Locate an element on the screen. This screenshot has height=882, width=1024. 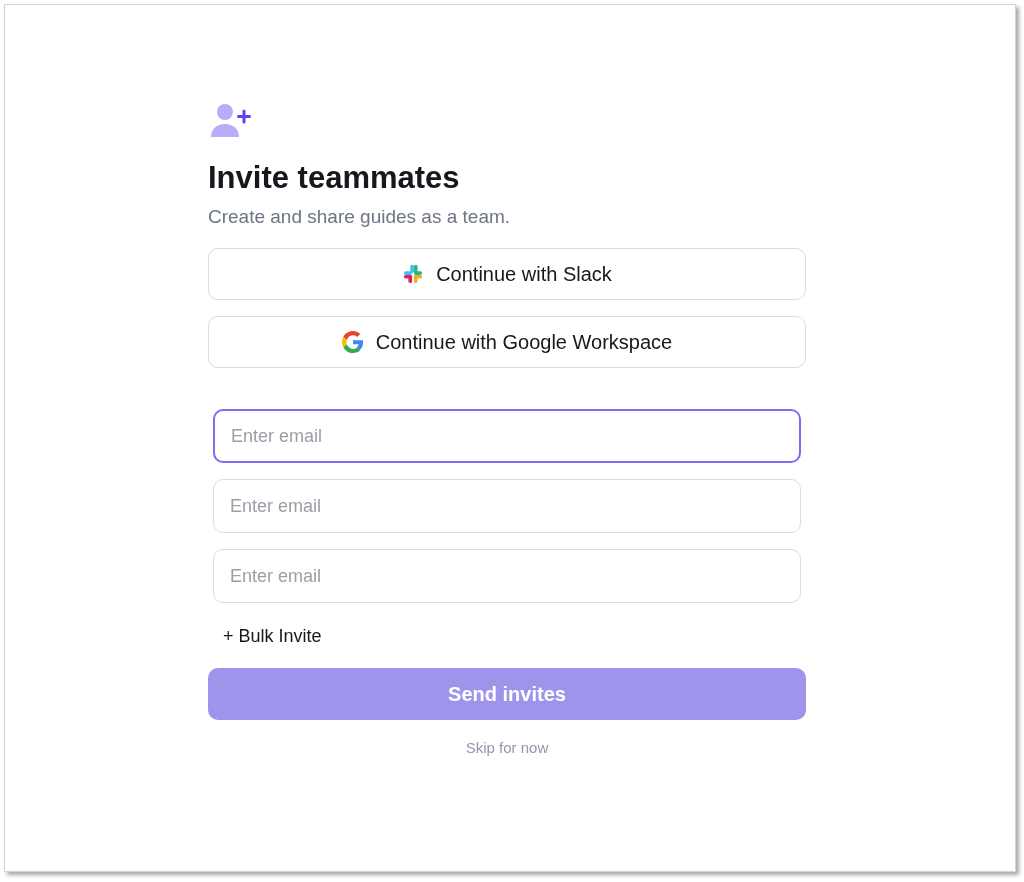
page-title: Invite teammates is located at coordinates (334, 178).